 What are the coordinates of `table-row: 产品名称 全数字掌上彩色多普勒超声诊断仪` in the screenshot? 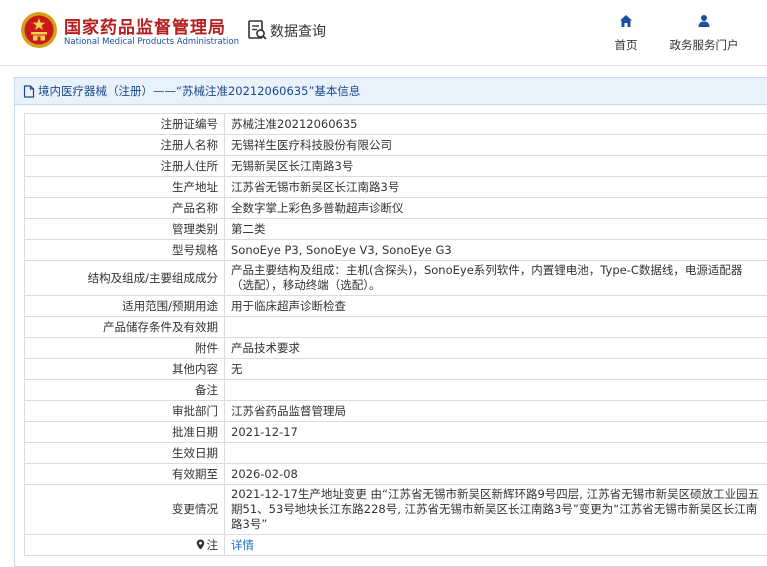 It's located at (395, 208).